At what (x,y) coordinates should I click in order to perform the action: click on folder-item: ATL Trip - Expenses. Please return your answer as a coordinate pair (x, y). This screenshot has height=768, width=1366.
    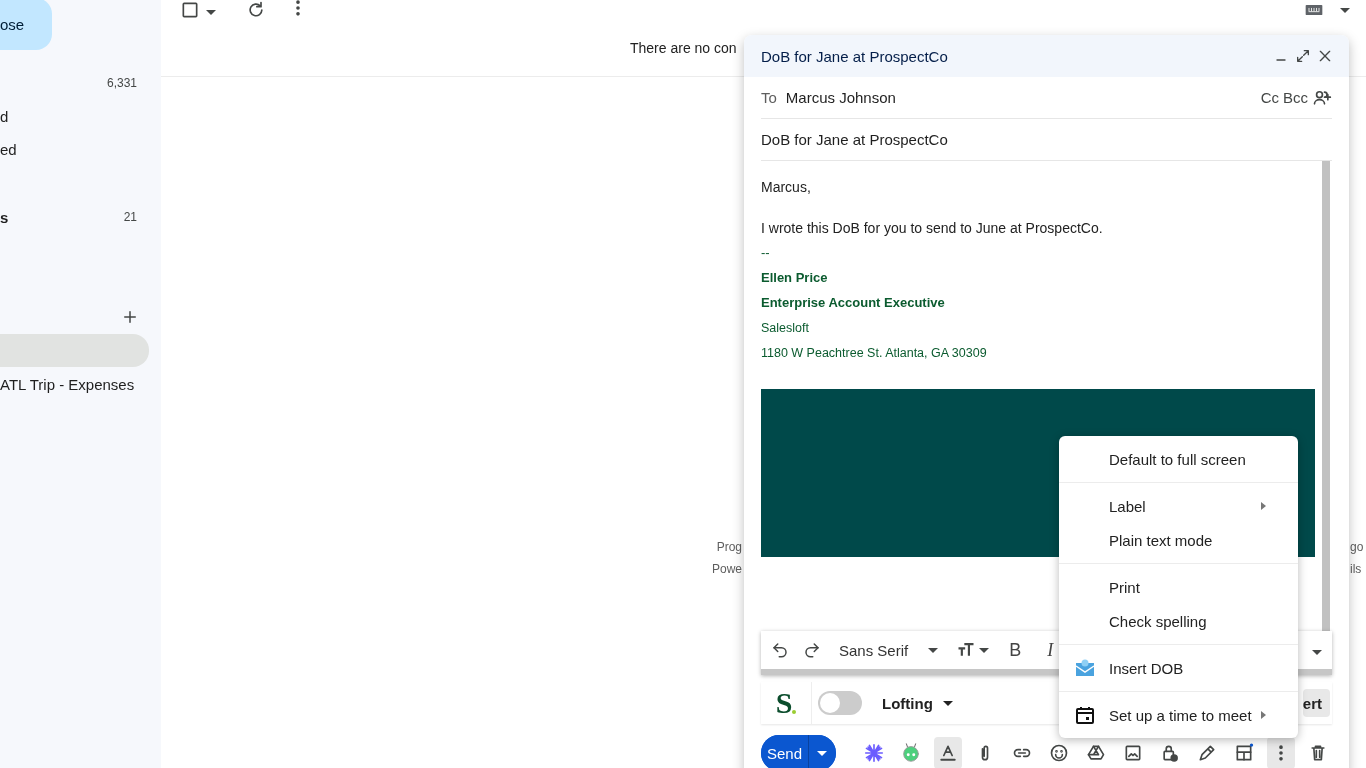
    Looking at the image, I should click on (74, 384).